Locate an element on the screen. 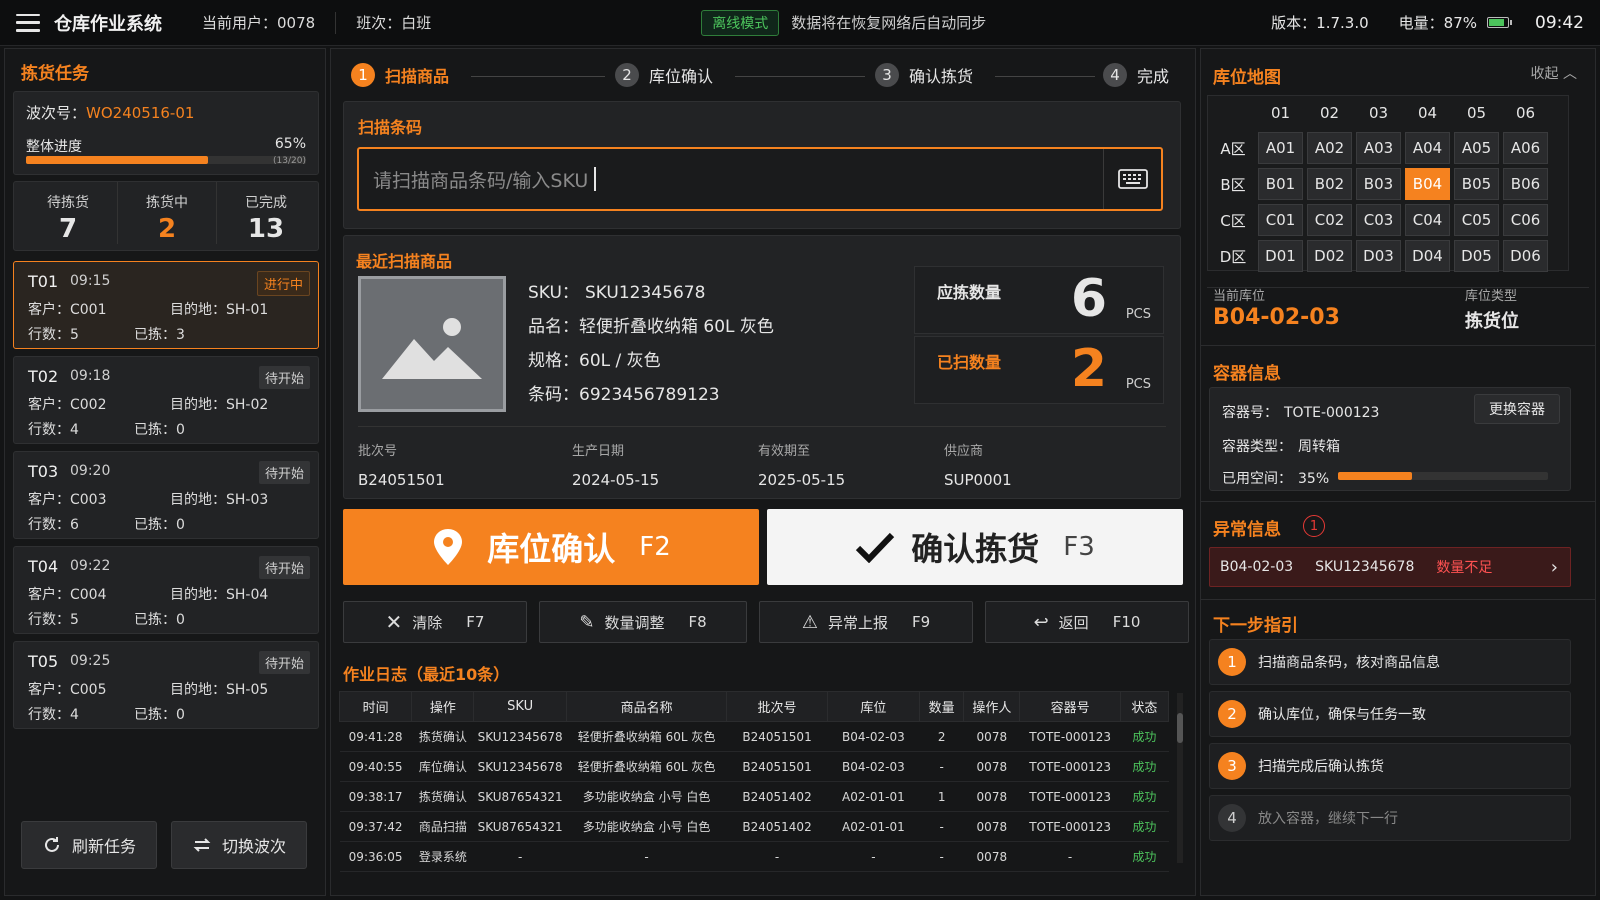  step-location: 2 库位确认 is located at coordinates (664, 75).